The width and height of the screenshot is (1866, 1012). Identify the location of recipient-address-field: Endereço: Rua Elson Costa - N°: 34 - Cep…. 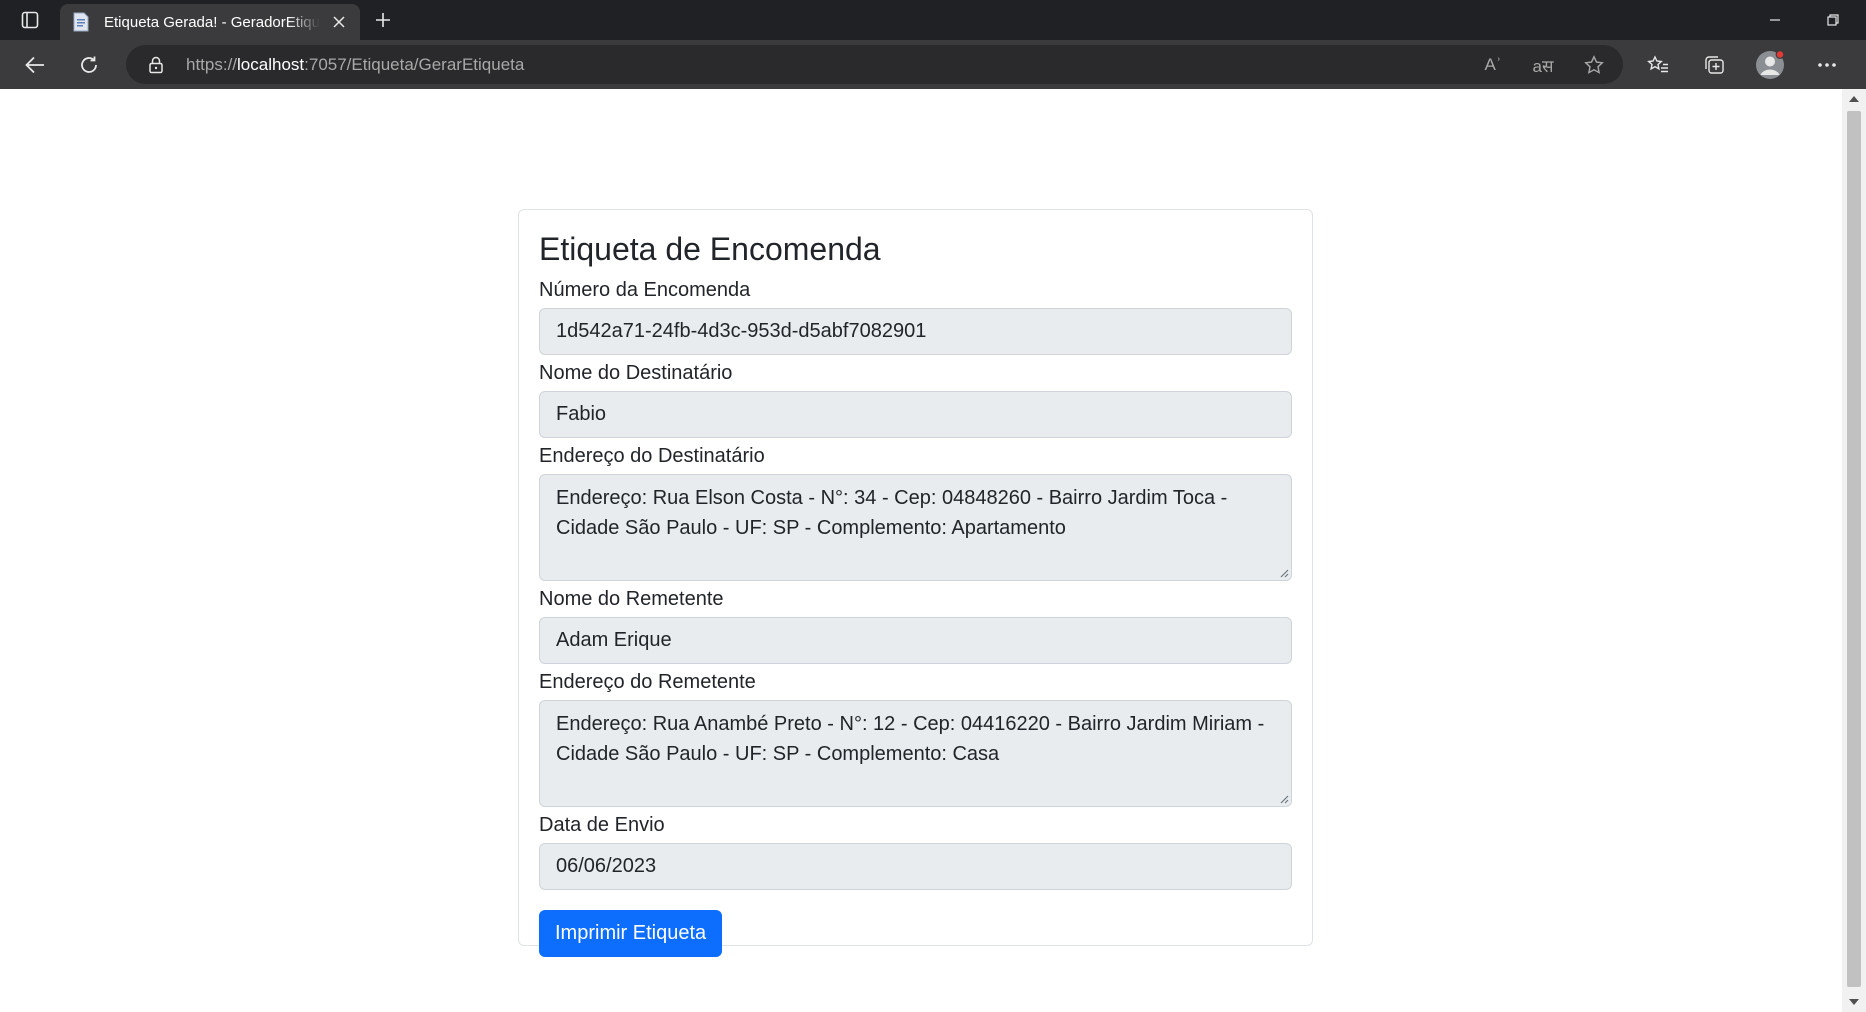
(915, 527).